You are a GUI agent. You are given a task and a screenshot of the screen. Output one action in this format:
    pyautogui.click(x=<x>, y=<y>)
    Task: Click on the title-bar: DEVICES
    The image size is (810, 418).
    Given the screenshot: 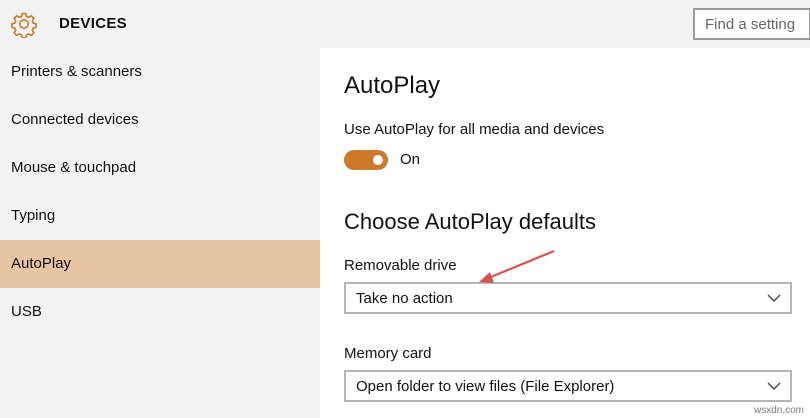 What is the action you would take?
    pyautogui.click(x=405, y=24)
    